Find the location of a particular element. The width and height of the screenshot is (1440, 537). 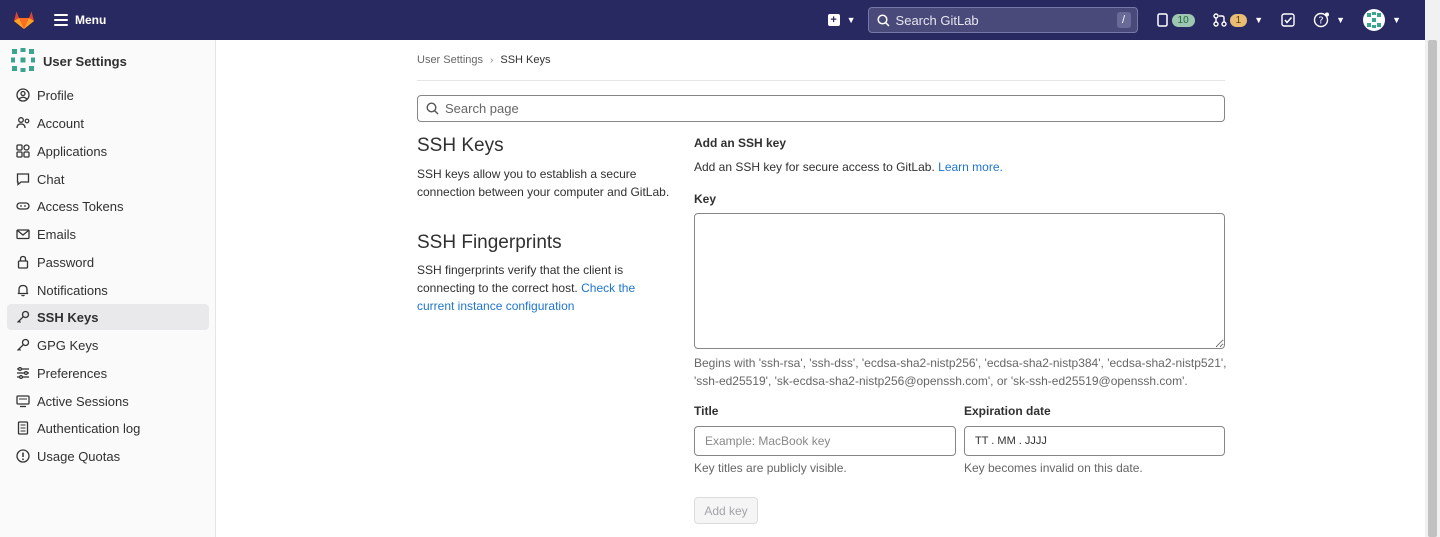

quota-icon is located at coordinates (23, 456).